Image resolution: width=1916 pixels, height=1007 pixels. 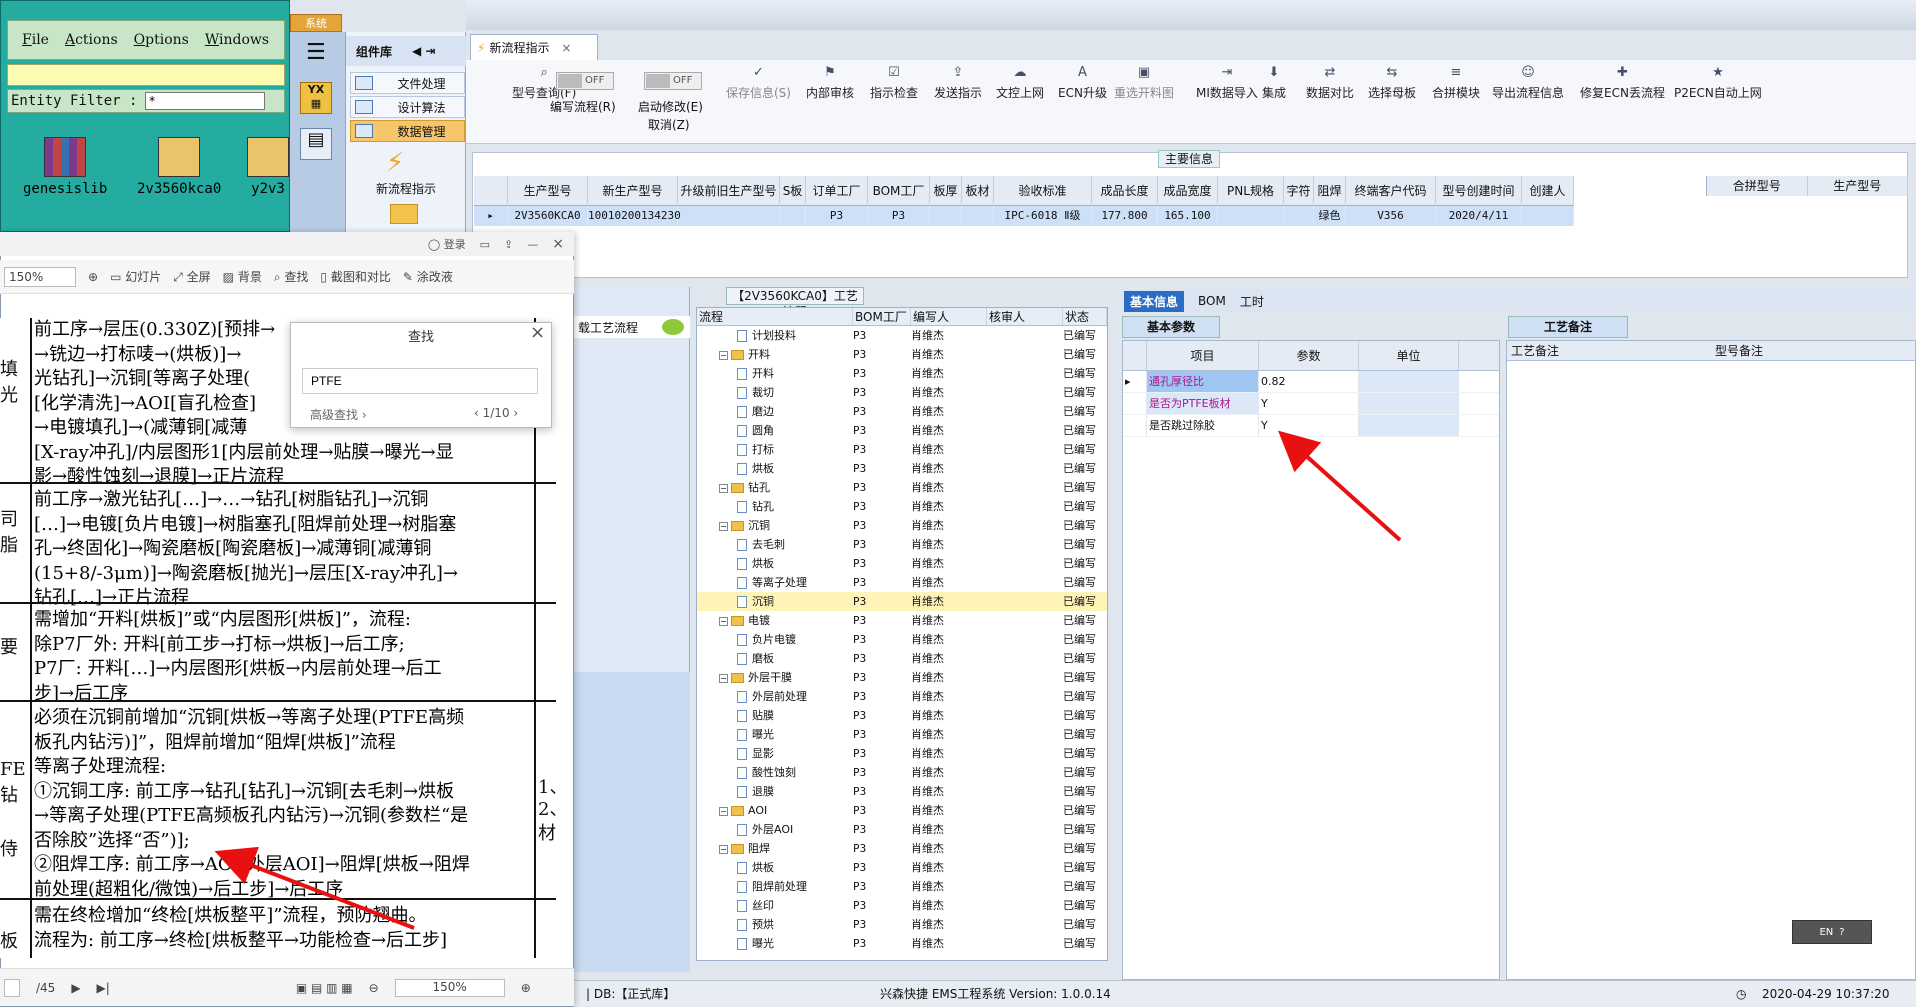 What do you see at coordinates (902, 544) in the screenshot?
I see `flow-row: 去毛刺 P3 肖维杰 已编写` at bounding box center [902, 544].